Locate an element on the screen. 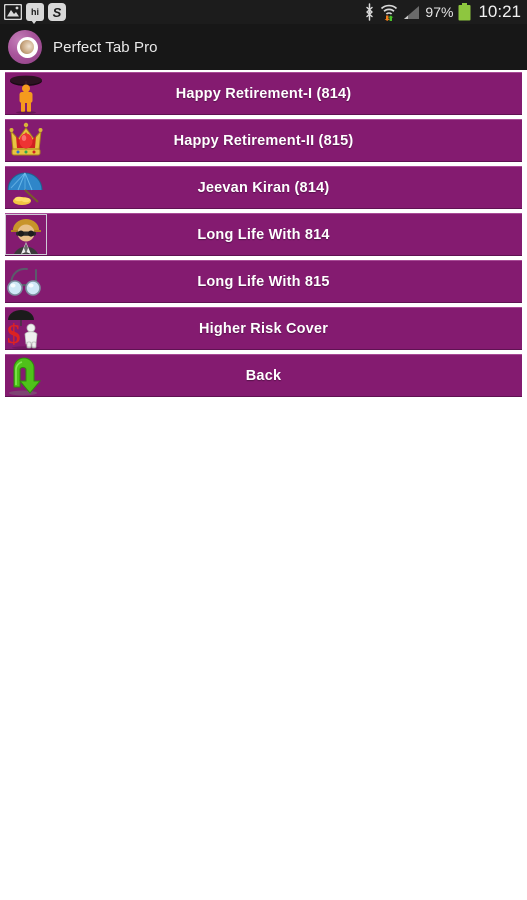 The image size is (527, 900). list-item-long-life-with-815: Long Life With 815 is located at coordinates (263, 281).